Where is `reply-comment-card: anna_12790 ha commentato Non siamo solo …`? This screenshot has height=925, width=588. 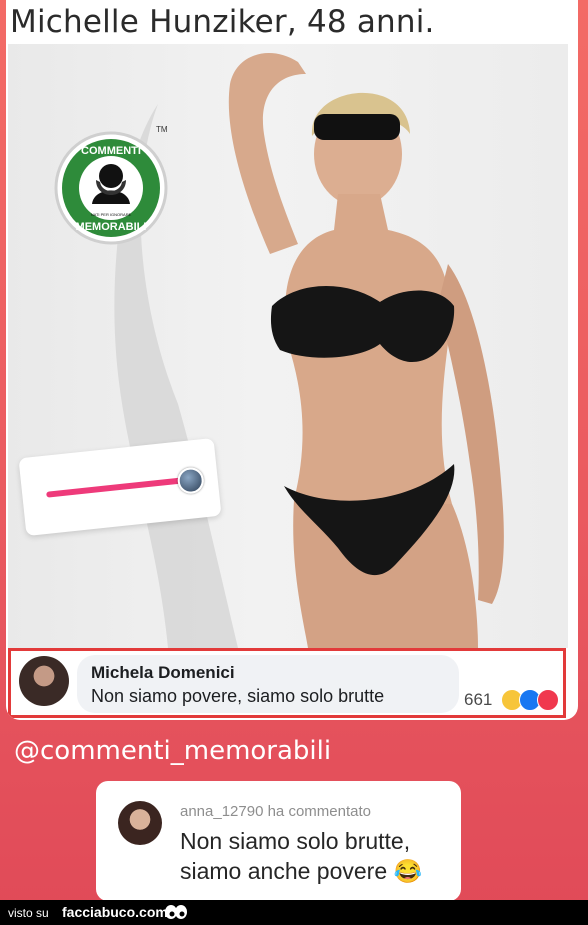
reply-comment-card: anna_12790 ha commentato Non siamo solo … is located at coordinates (278, 841).